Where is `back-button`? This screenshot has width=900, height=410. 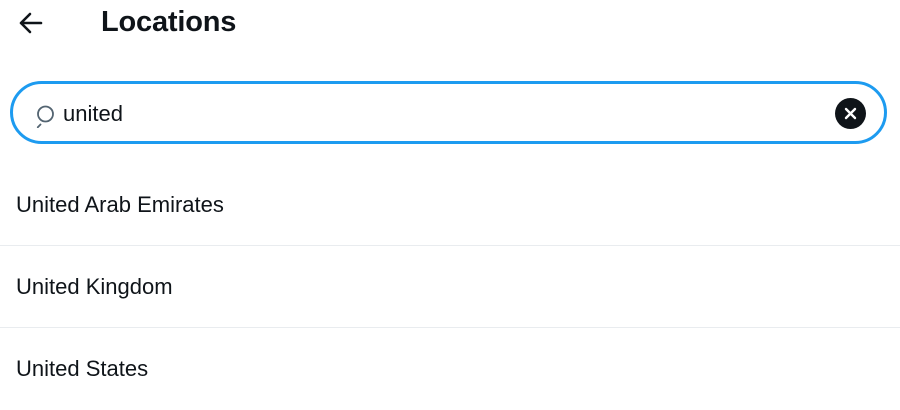
back-button is located at coordinates (31, 23).